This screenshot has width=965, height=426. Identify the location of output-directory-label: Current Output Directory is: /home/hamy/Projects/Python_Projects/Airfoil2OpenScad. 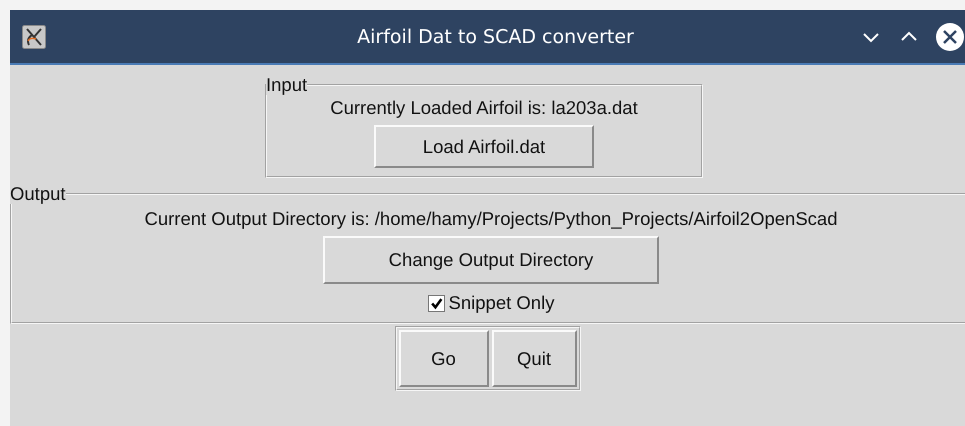
(491, 219).